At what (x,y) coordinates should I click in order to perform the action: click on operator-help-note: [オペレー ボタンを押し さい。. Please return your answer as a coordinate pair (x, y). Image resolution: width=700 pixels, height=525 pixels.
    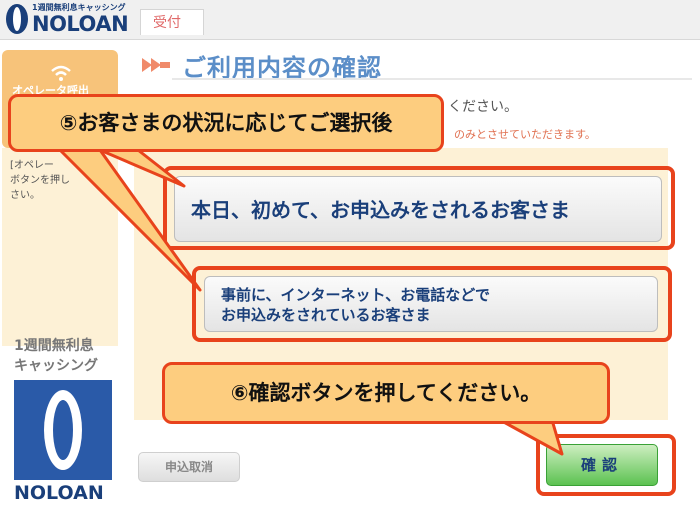
    Looking at the image, I should click on (60, 247).